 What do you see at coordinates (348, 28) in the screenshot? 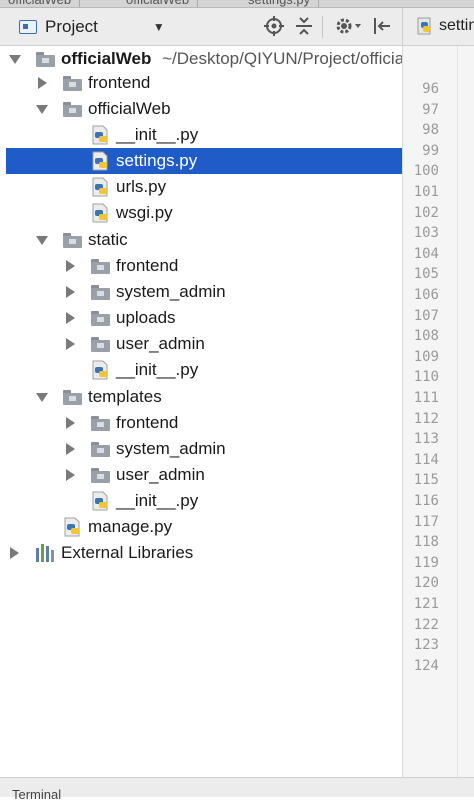
I see `gear-icon` at bounding box center [348, 28].